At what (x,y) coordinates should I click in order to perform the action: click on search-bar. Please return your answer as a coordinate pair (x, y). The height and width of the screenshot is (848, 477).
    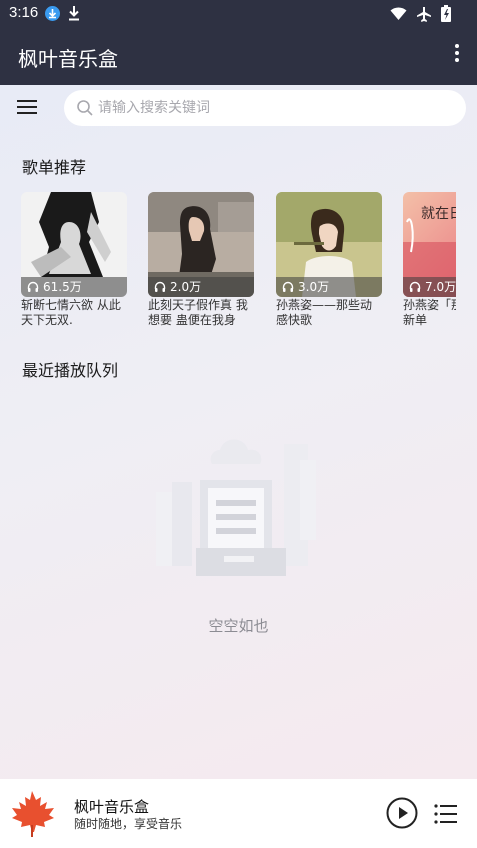
    Looking at the image, I should click on (265, 108).